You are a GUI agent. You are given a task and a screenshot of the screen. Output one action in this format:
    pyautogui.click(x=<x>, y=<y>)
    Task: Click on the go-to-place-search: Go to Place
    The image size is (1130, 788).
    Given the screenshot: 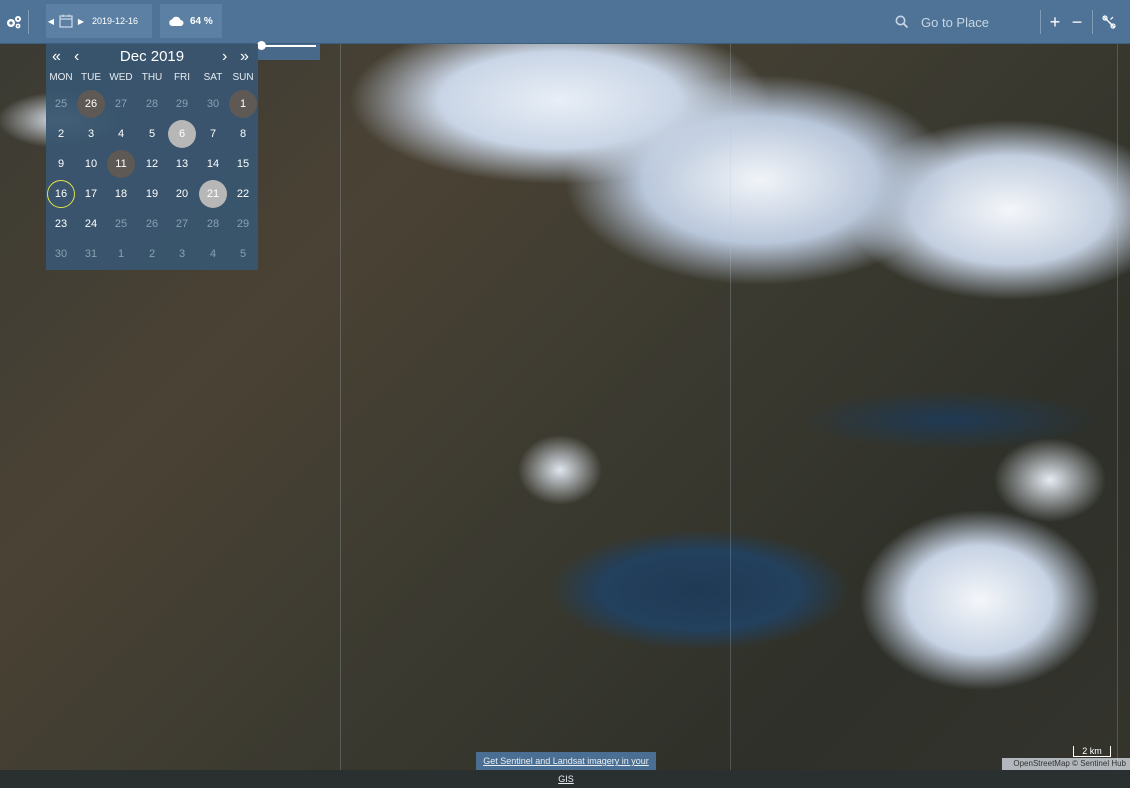 What is the action you would take?
    pyautogui.click(x=965, y=22)
    